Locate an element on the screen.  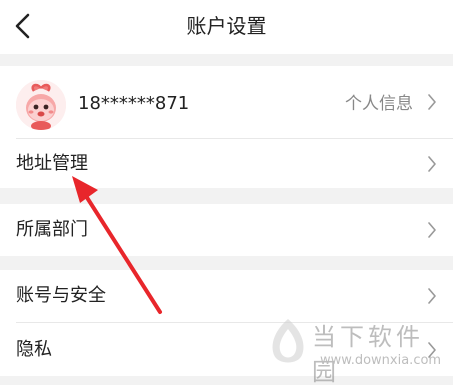
watermark-logo-icon is located at coordinates (288, 341).